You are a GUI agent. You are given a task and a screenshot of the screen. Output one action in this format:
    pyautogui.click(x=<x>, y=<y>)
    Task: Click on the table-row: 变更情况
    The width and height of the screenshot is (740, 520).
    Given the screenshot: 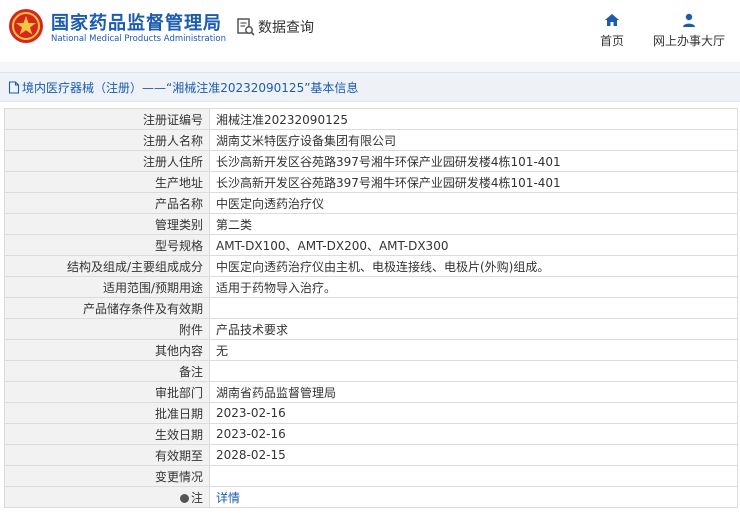 What is the action you would take?
    pyautogui.click(x=371, y=476)
    